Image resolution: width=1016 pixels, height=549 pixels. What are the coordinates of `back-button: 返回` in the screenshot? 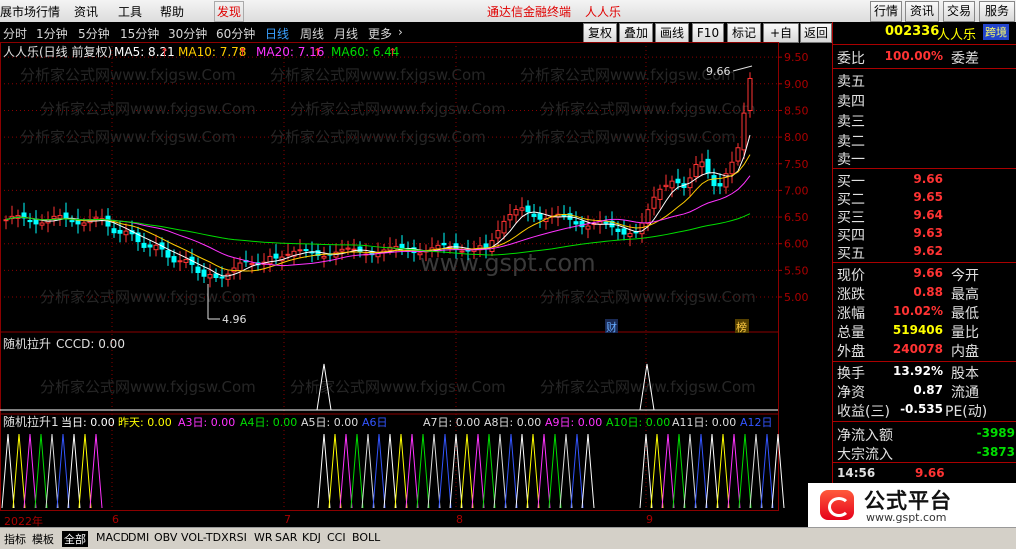 It's located at (816, 33).